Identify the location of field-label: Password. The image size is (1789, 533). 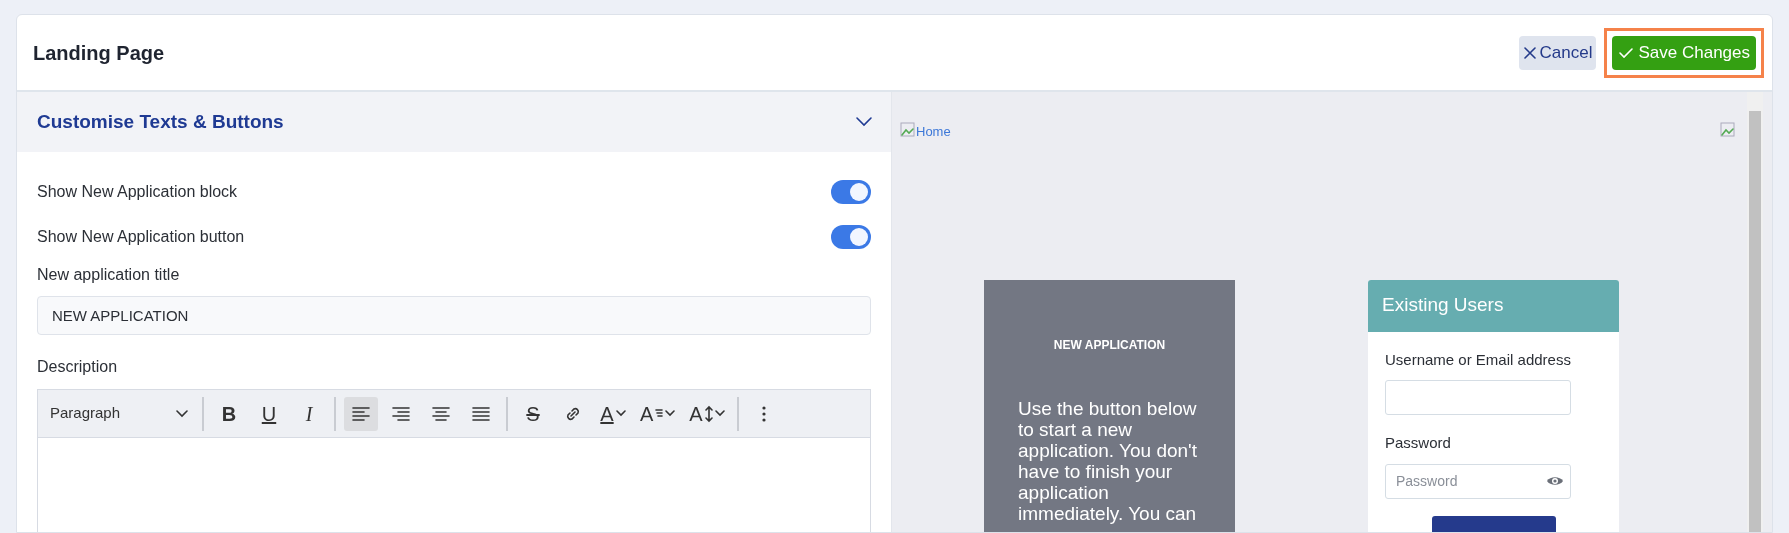
(1418, 443).